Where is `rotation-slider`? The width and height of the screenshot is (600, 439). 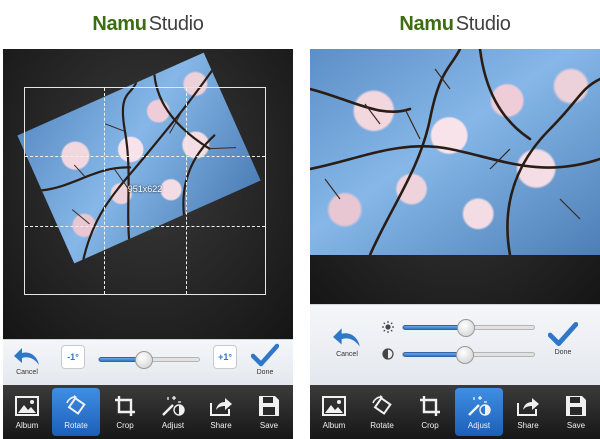 rotation-slider is located at coordinates (149, 359).